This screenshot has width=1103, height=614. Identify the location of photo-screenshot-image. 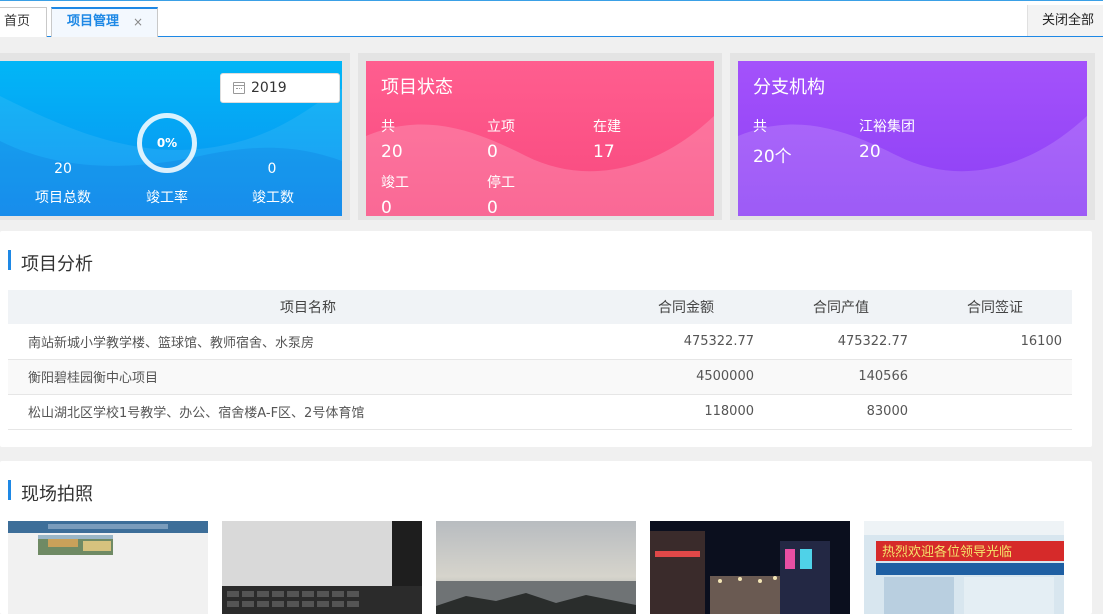
(108, 538).